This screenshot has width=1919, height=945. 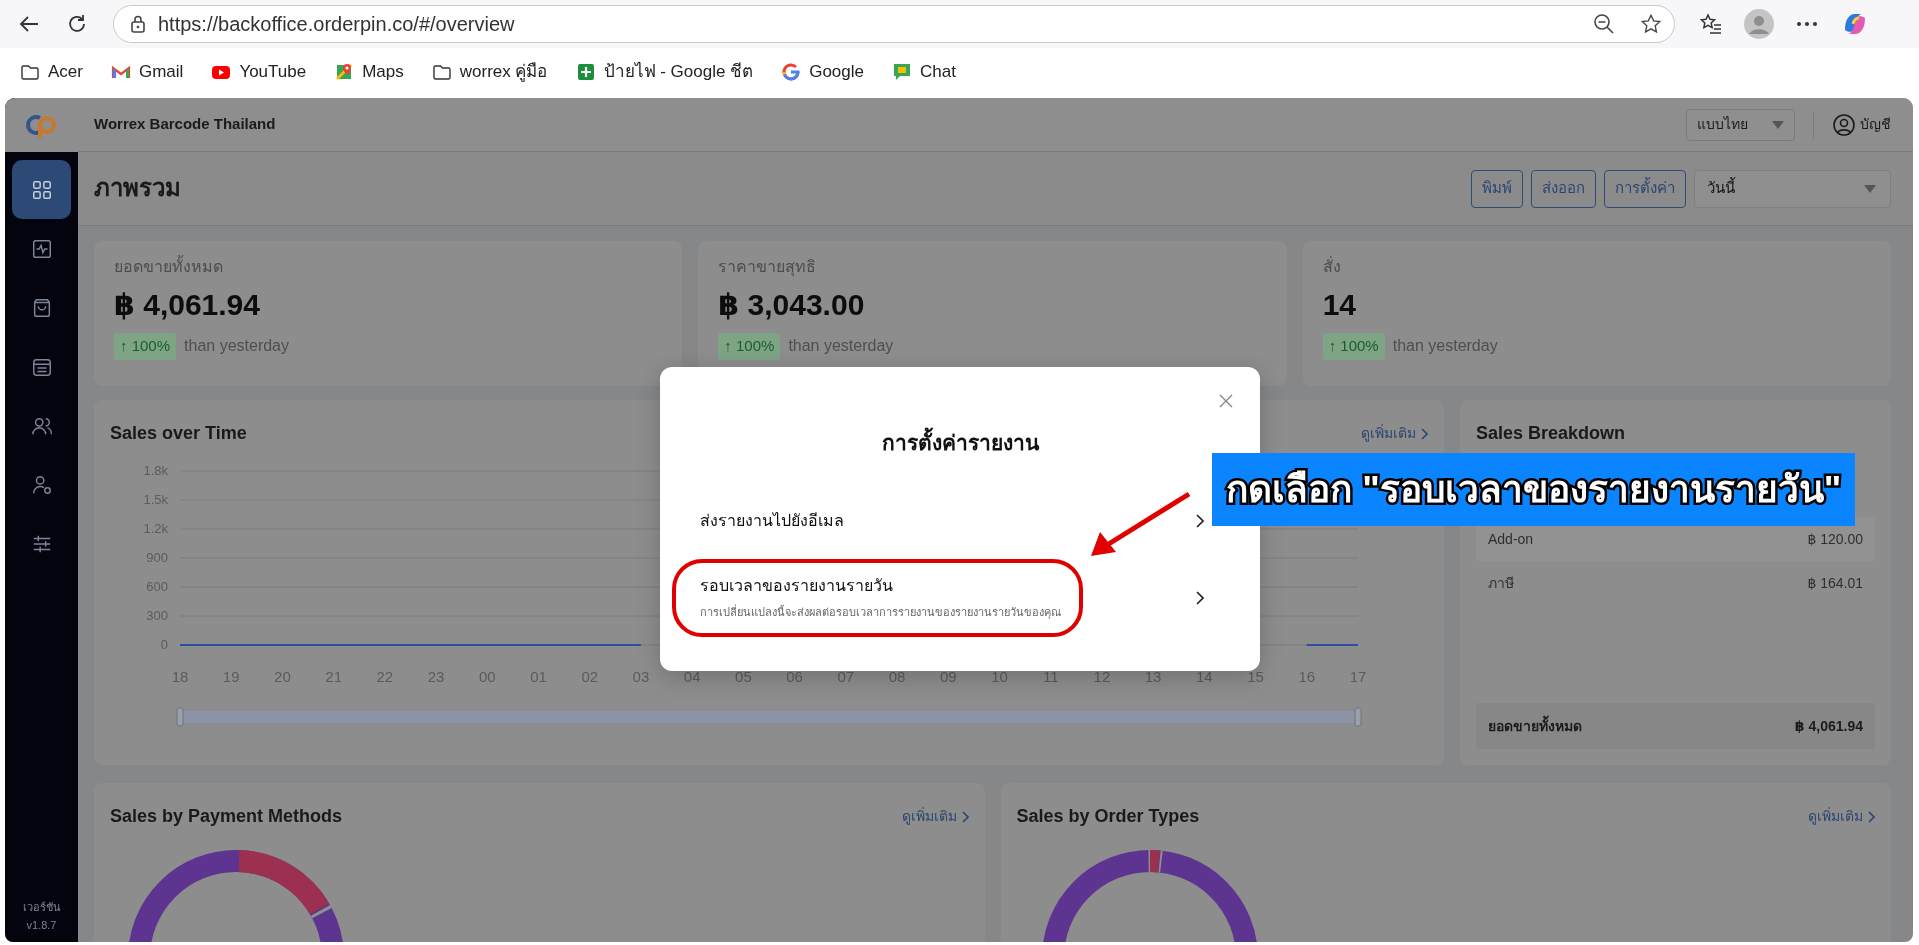 What do you see at coordinates (1740, 124) in the screenshot?
I see `language-select: แบบไทย` at bounding box center [1740, 124].